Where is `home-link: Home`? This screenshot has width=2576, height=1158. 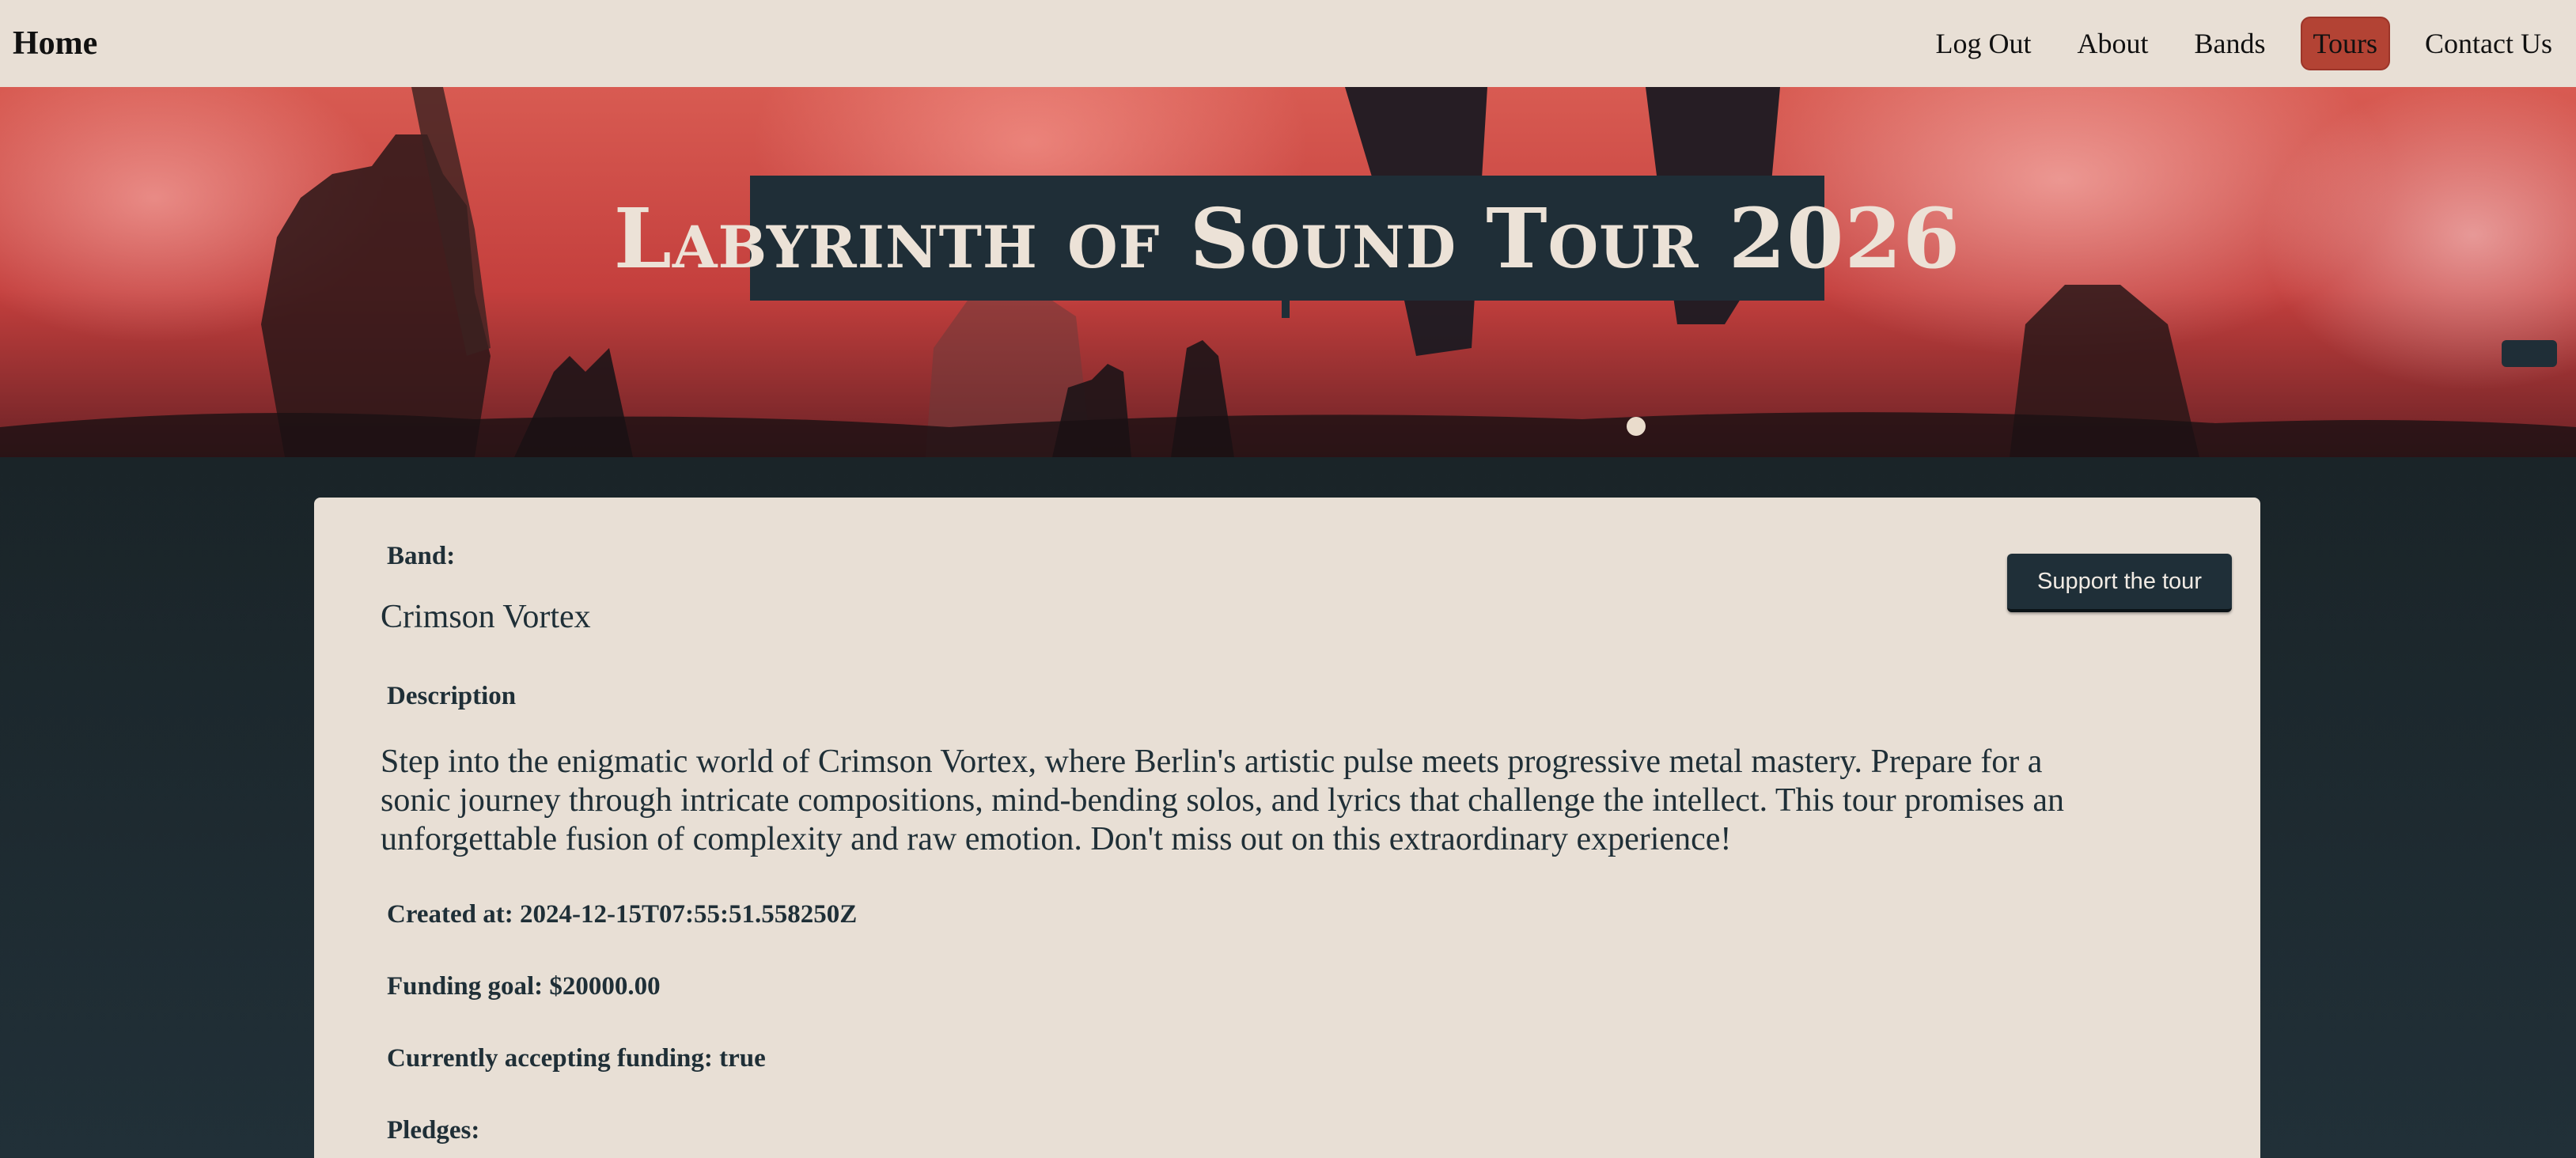 home-link: Home is located at coordinates (55, 44).